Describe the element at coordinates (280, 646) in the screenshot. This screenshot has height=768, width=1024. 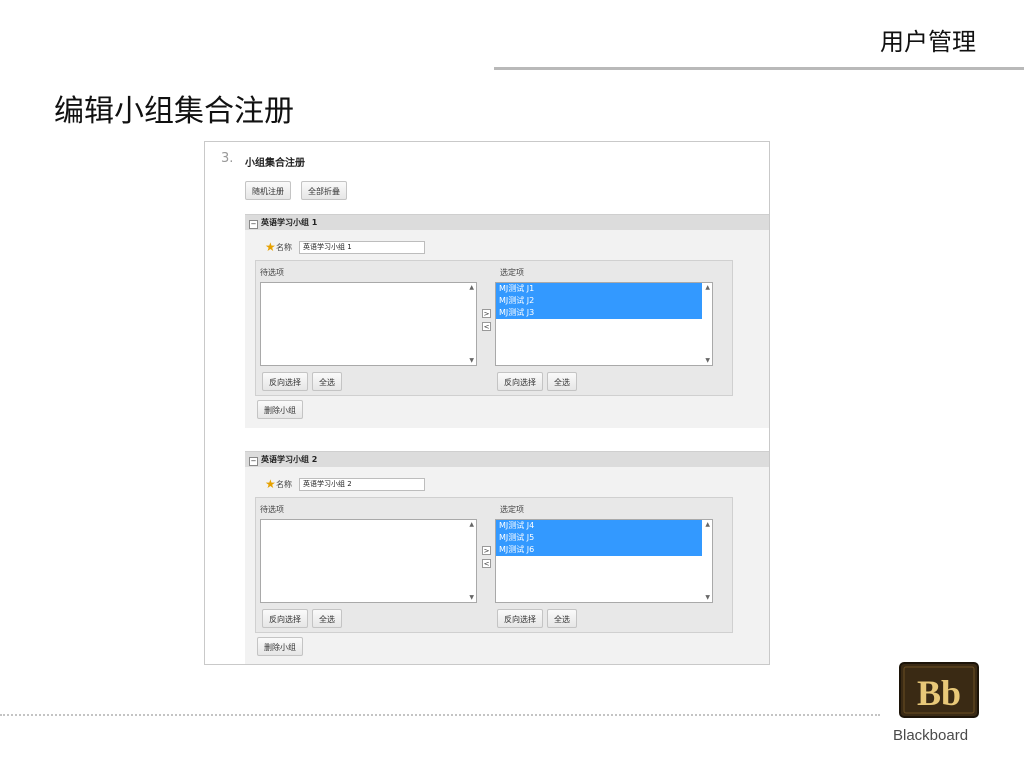
I see `delete-group-2-button: 删除小组` at that location.